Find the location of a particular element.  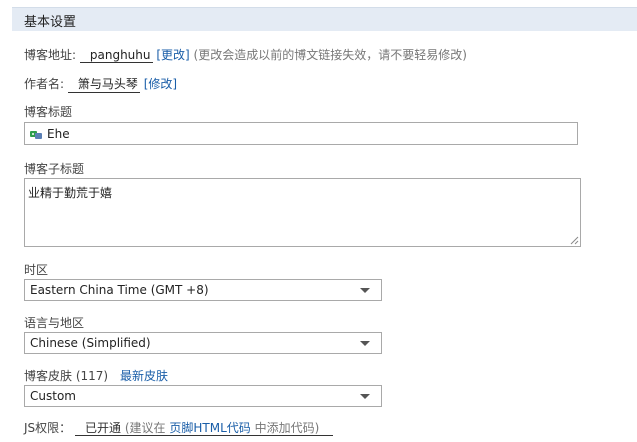

change-address-link: [更改] is located at coordinates (172, 55).